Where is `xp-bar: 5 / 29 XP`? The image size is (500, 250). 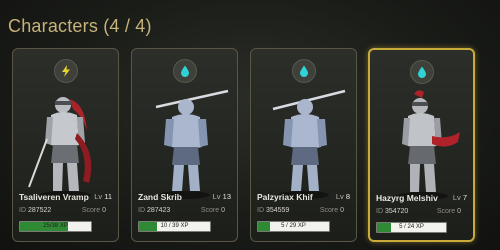 xp-bar: 5 / 29 XP is located at coordinates (293, 226).